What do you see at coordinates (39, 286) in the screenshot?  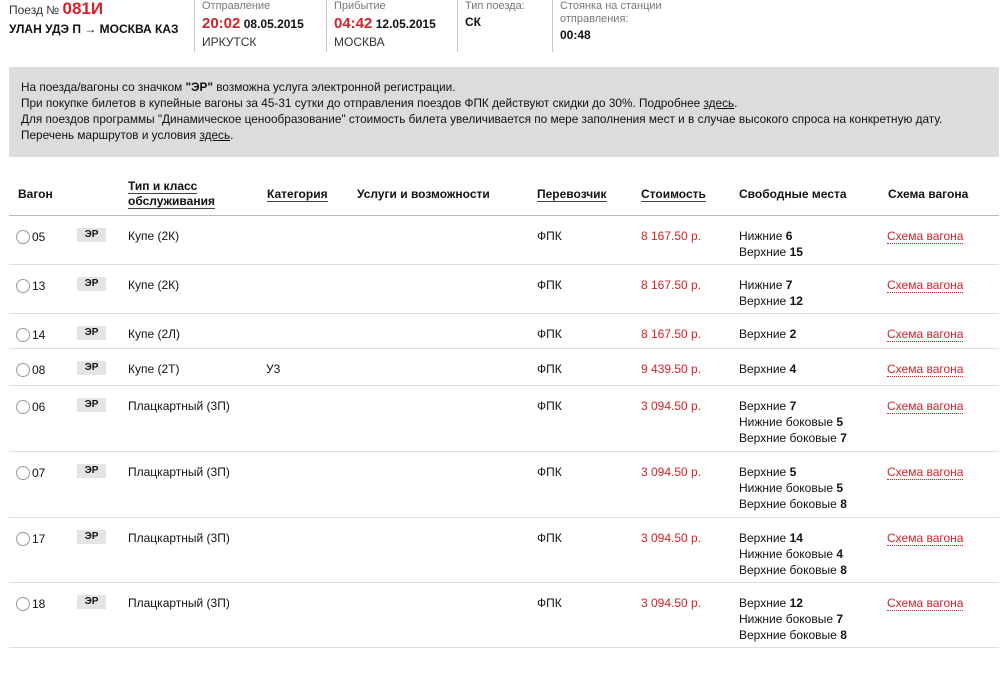 I see `car-number: 13` at bounding box center [39, 286].